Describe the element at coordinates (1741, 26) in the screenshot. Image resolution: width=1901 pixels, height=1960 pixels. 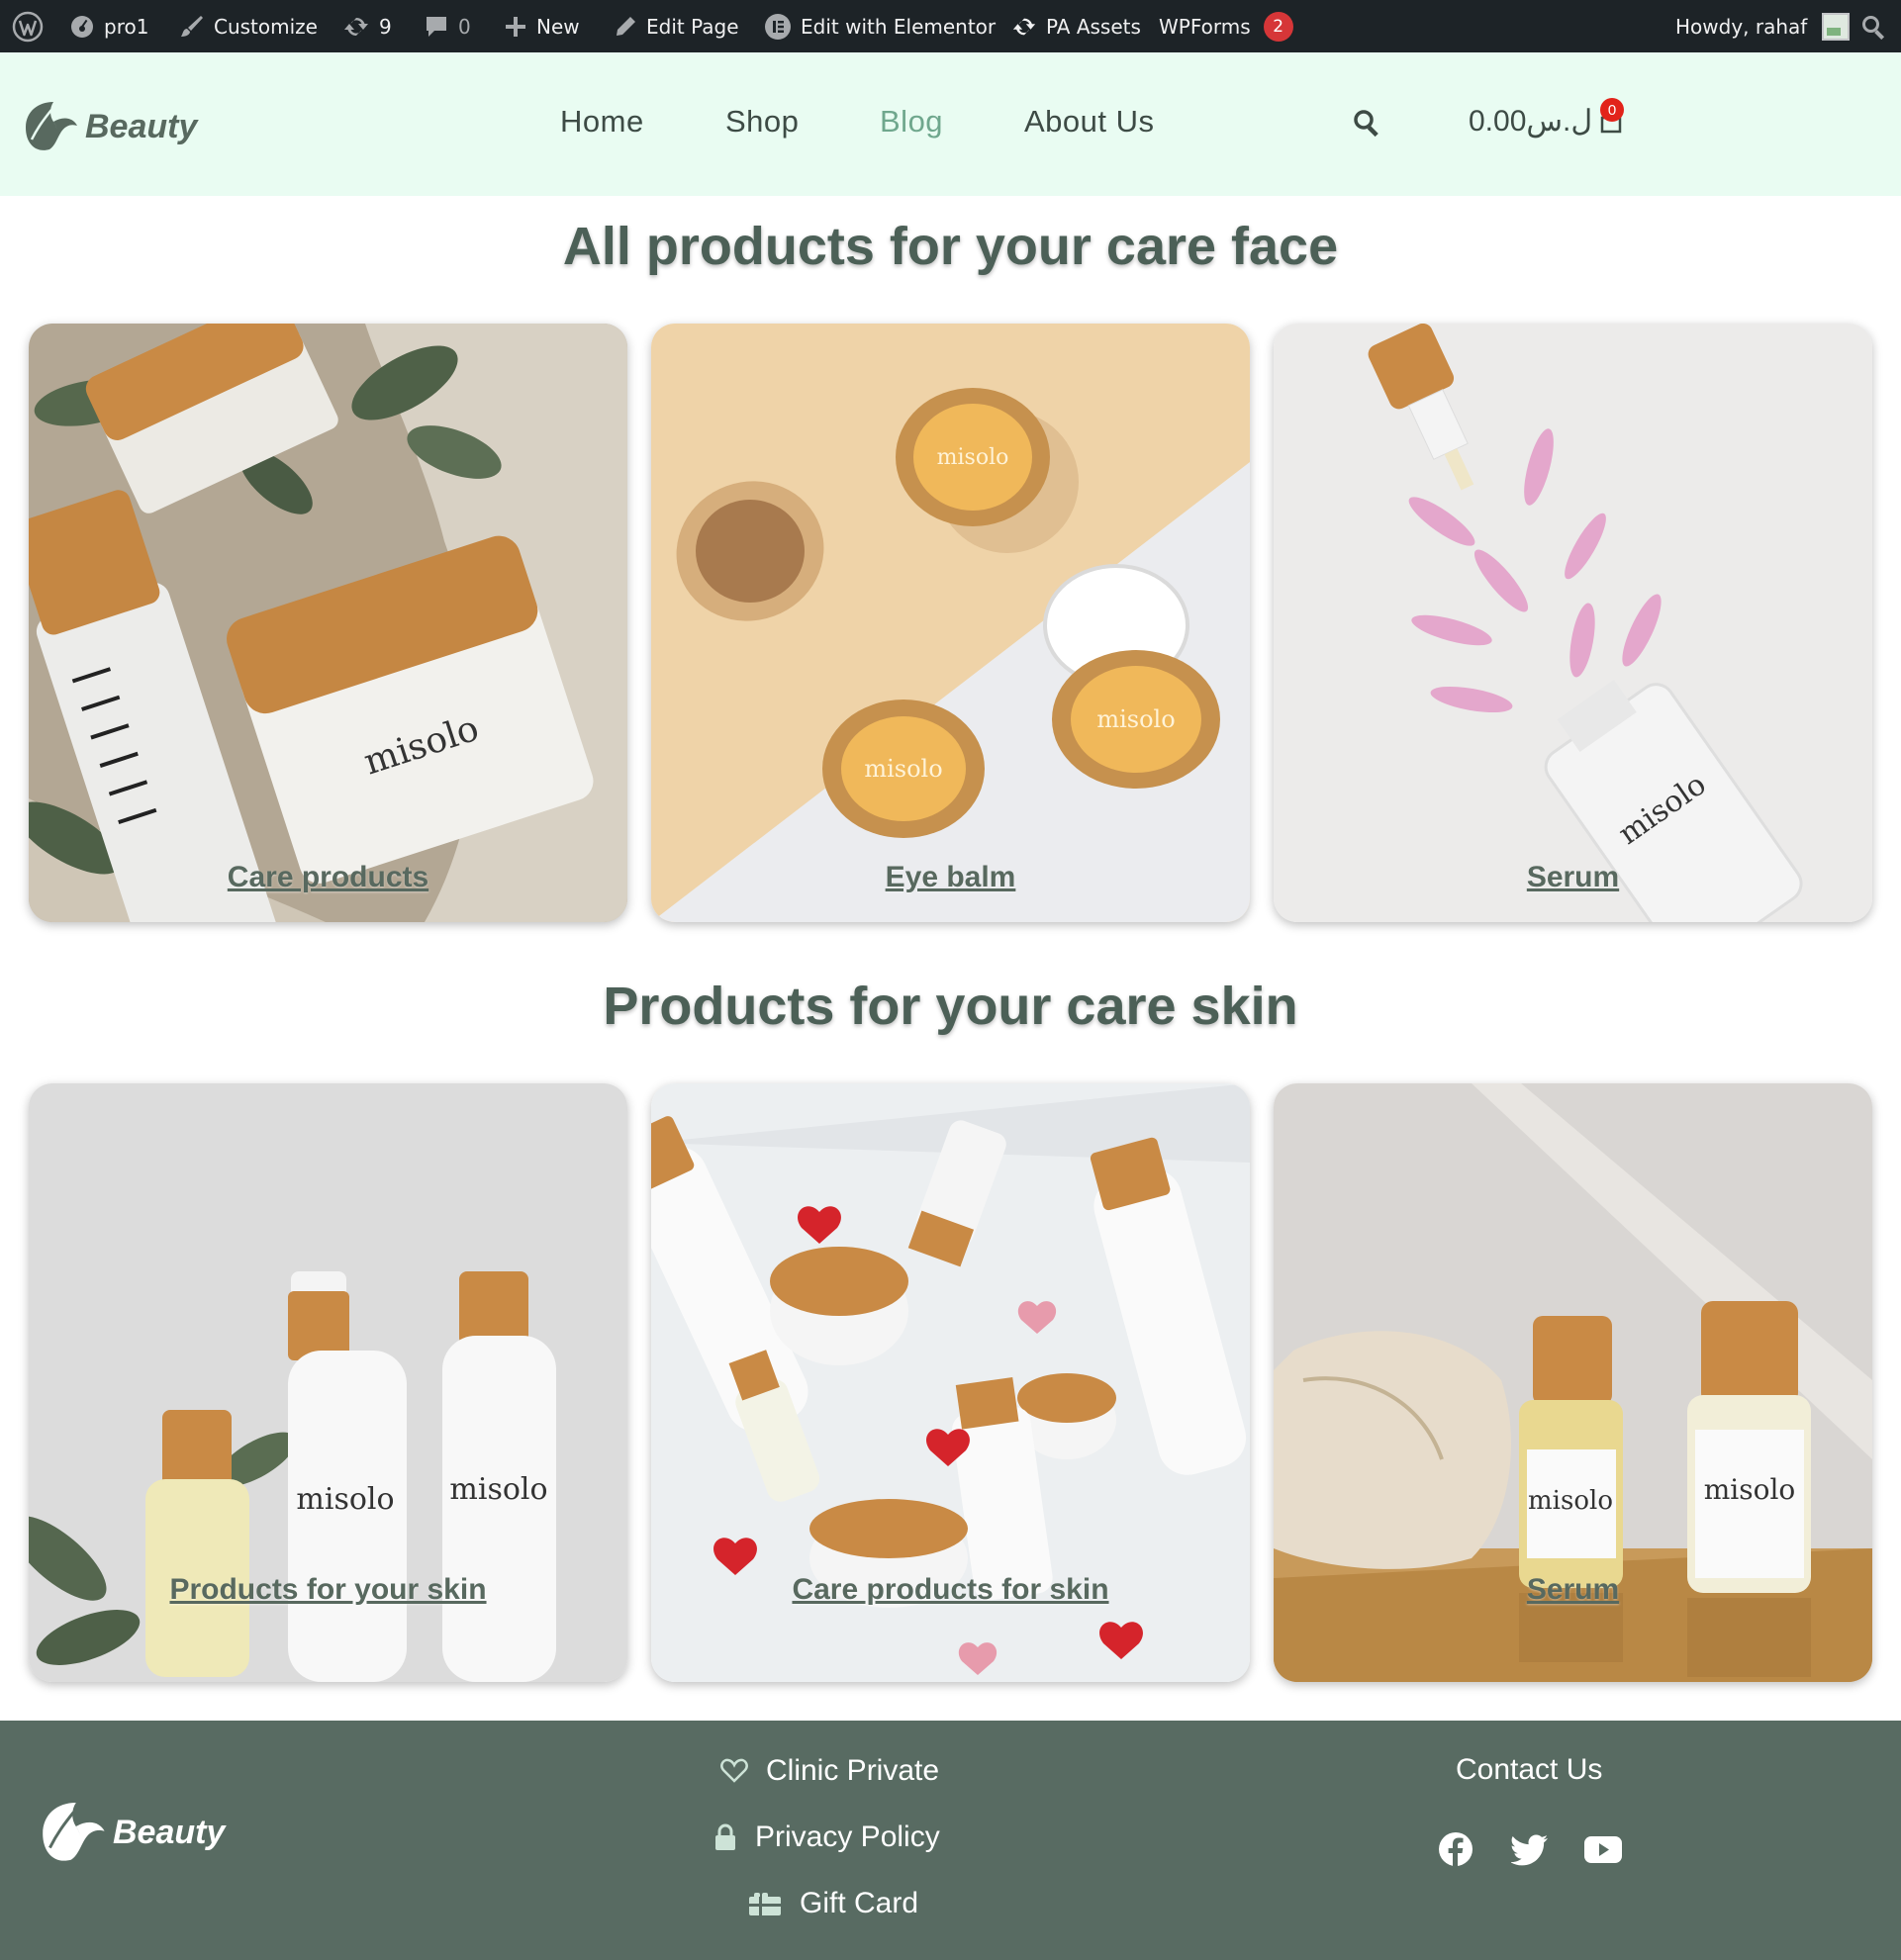
I see `howdy-text: Howdy, rahaf` at that location.